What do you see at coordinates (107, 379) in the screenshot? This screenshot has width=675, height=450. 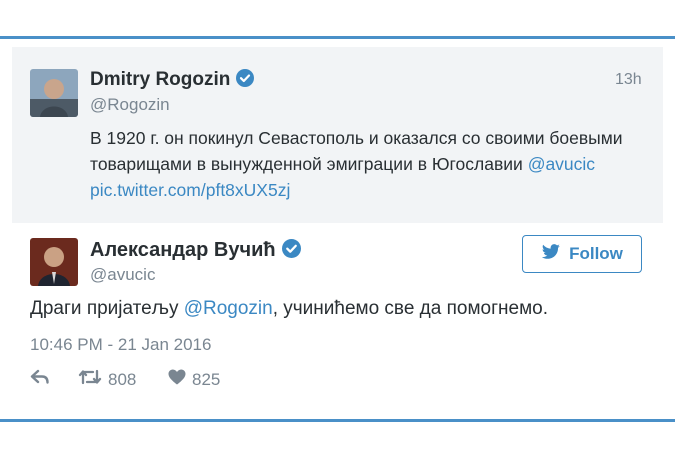 I see `retweet-button: 808` at bounding box center [107, 379].